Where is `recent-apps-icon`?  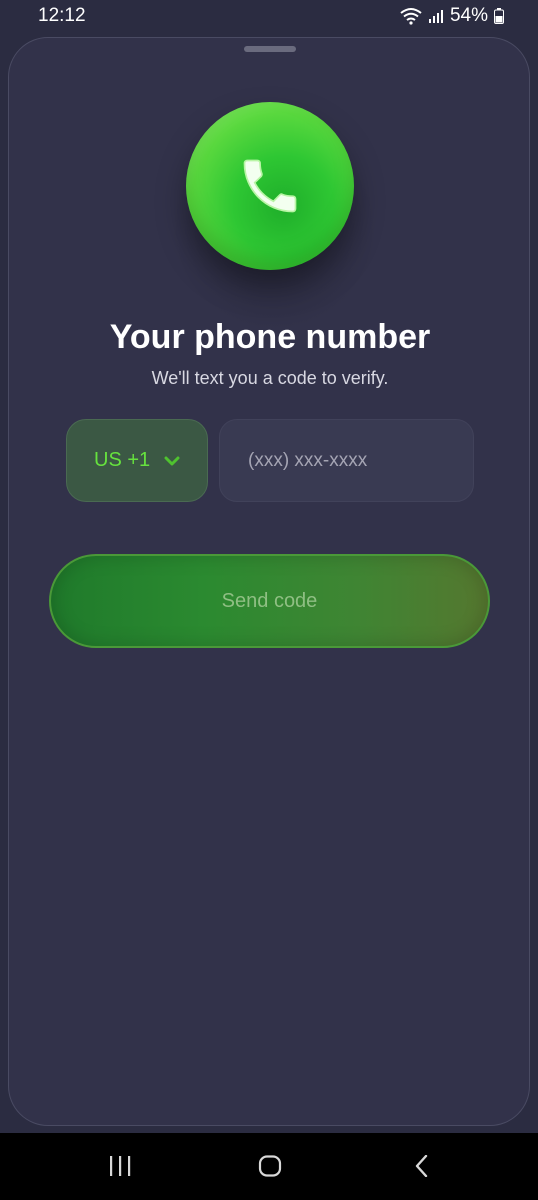 recent-apps-icon is located at coordinates (120, 1166).